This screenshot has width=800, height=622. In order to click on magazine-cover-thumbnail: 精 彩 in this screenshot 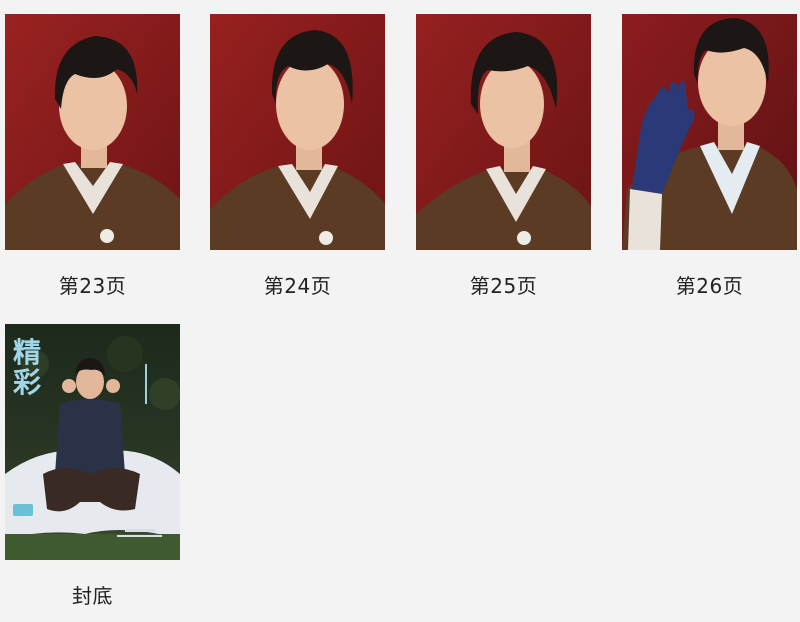, I will do `click(92, 442)`.